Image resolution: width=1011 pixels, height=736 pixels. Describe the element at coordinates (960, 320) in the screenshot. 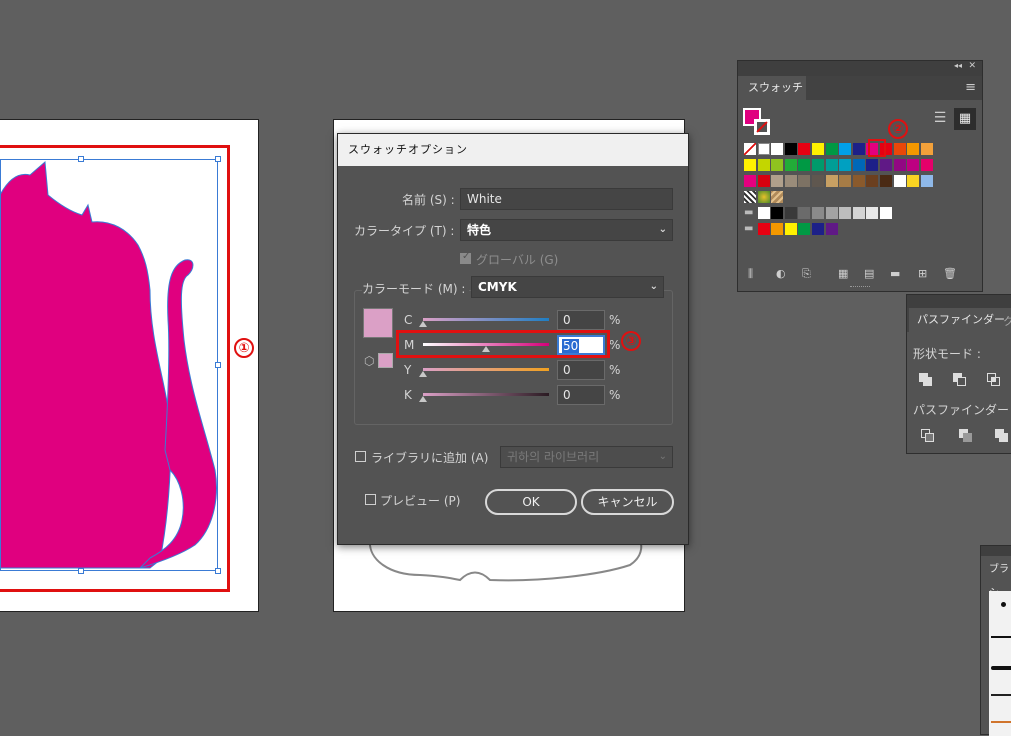

I see `tab-pathfinder: パスファインダー` at that location.